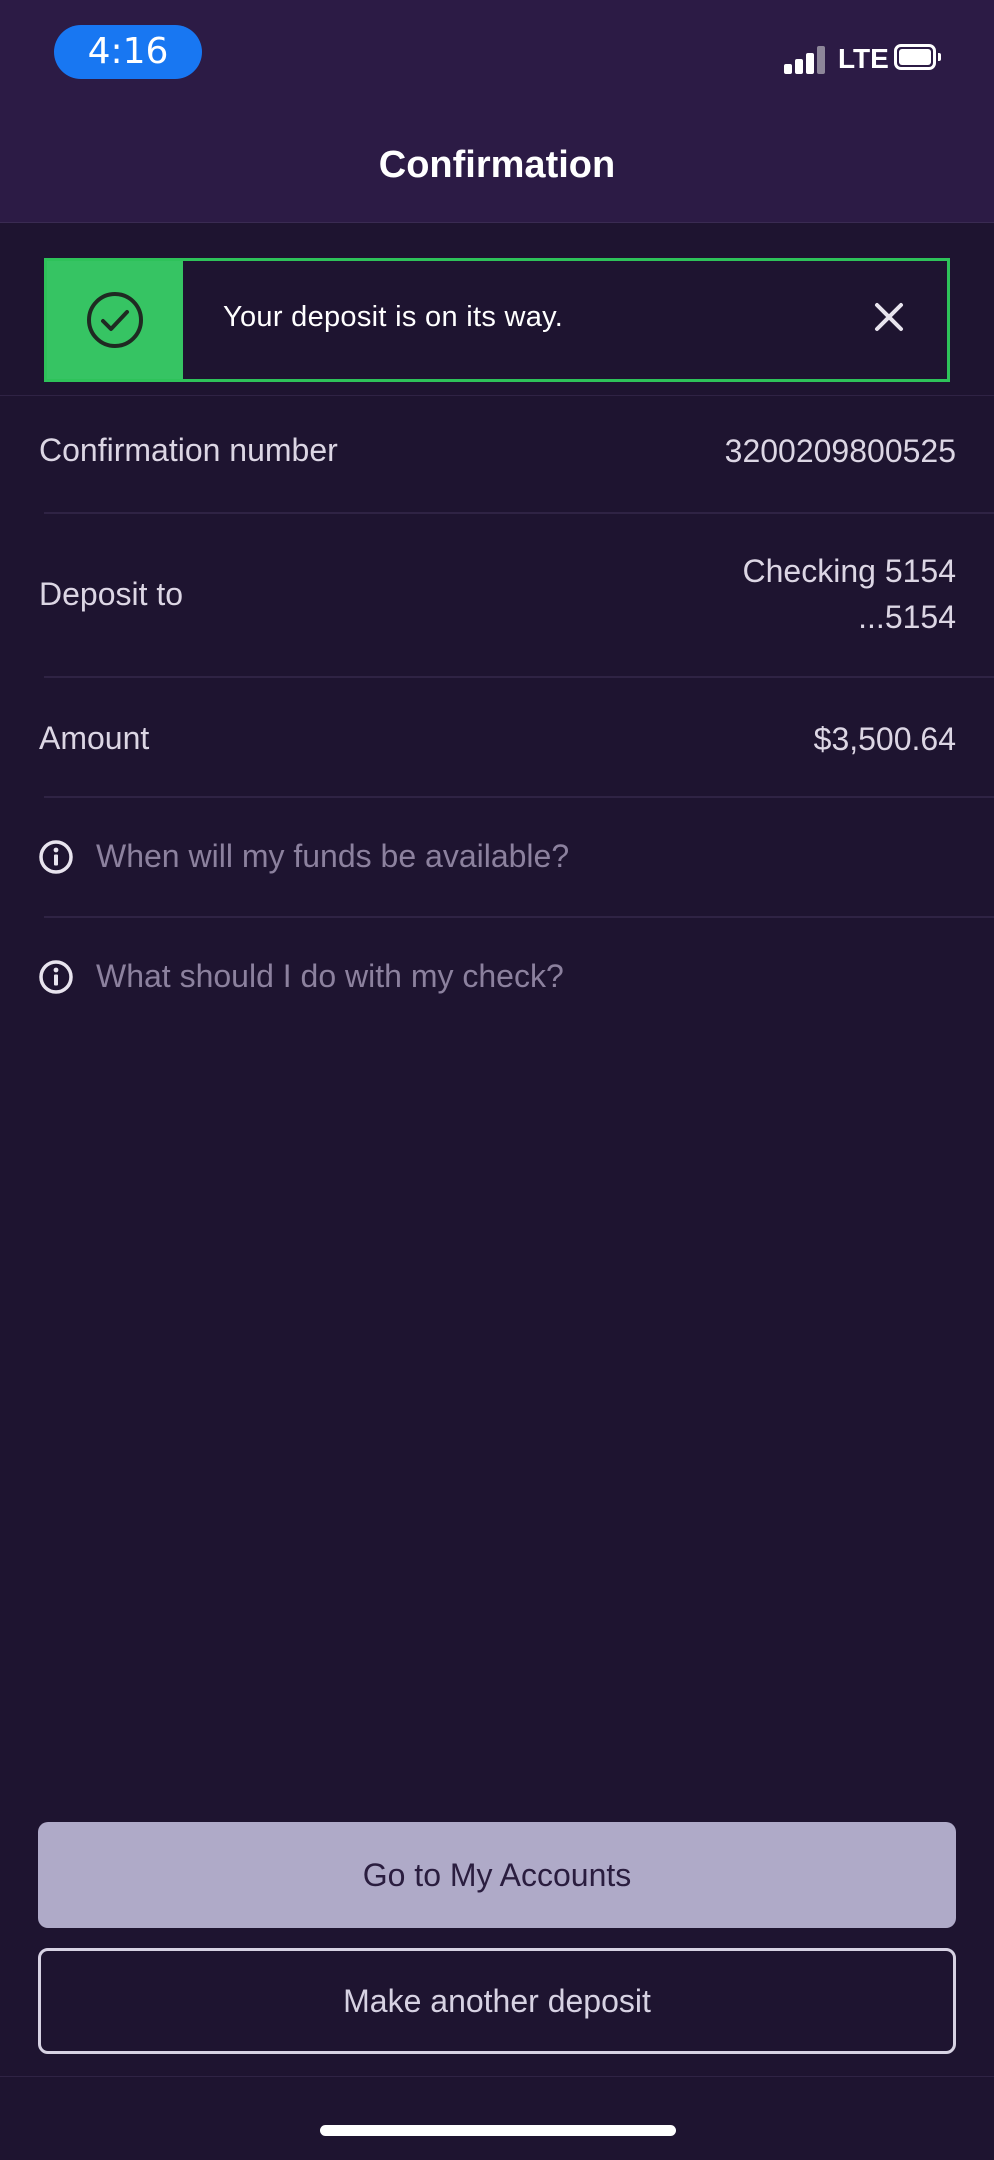 This screenshot has width=994, height=2160. What do you see at coordinates (497, 1875) in the screenshot?
I see `go-to-accounts-button: Go to My Accounts` at bounding box center [497, 1875].